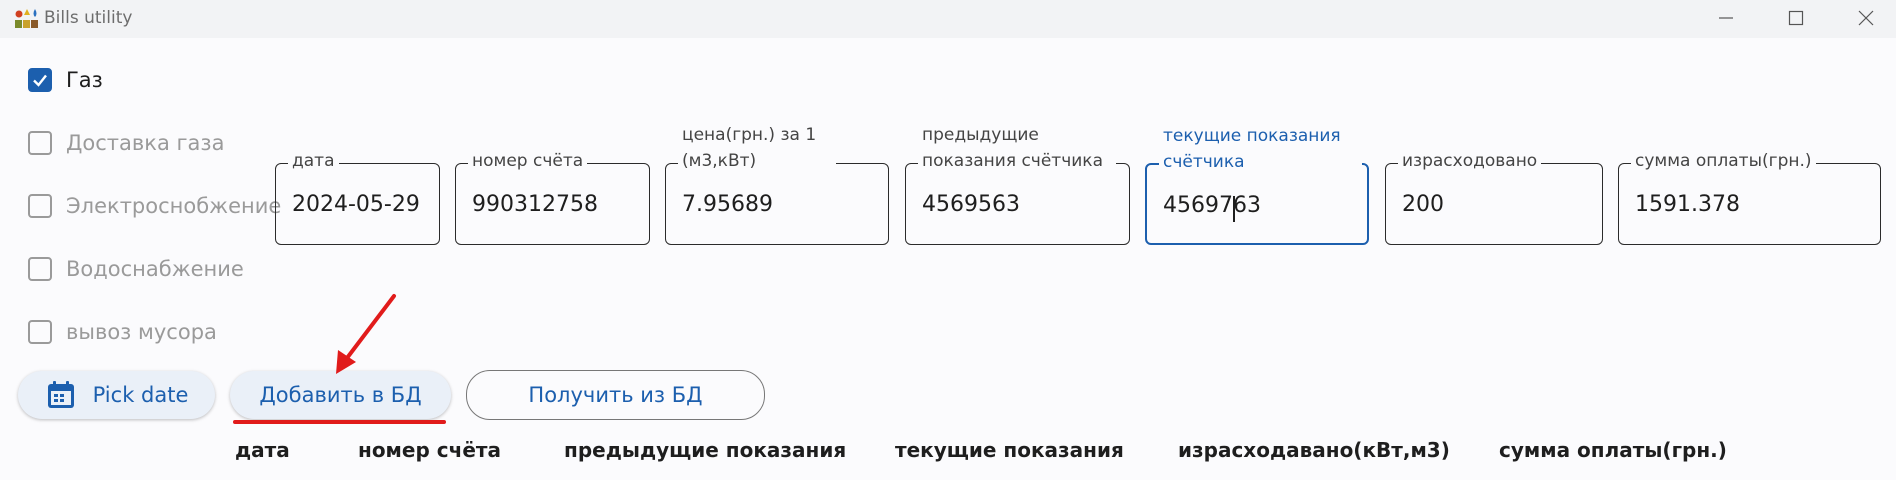 The image size is (1896, 480). What do you see at coordinates (948, 19) in the screenshot?
I see `title-bar: Bills utility` at bounding box center [948, 19].